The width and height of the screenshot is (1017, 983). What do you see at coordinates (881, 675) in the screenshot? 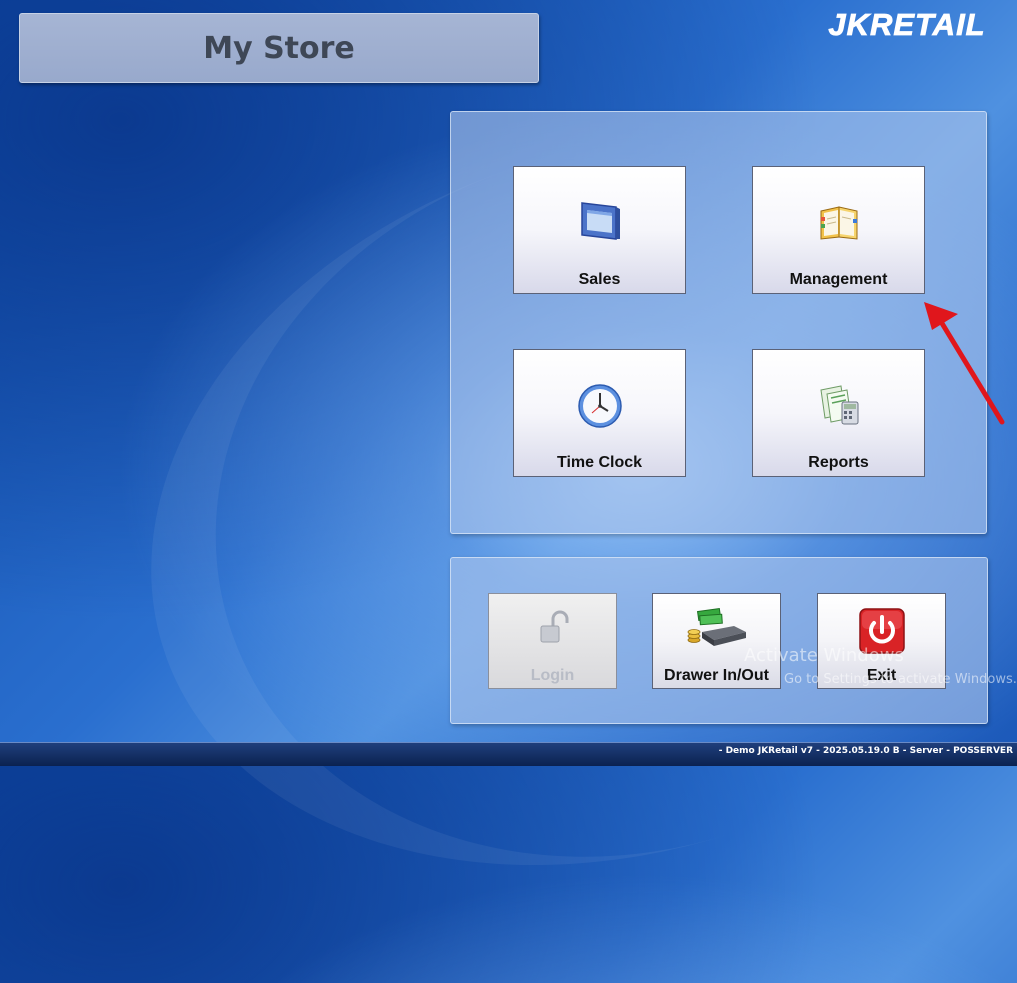
I see `exit-label: Exit` at bounding box center [881, 675].